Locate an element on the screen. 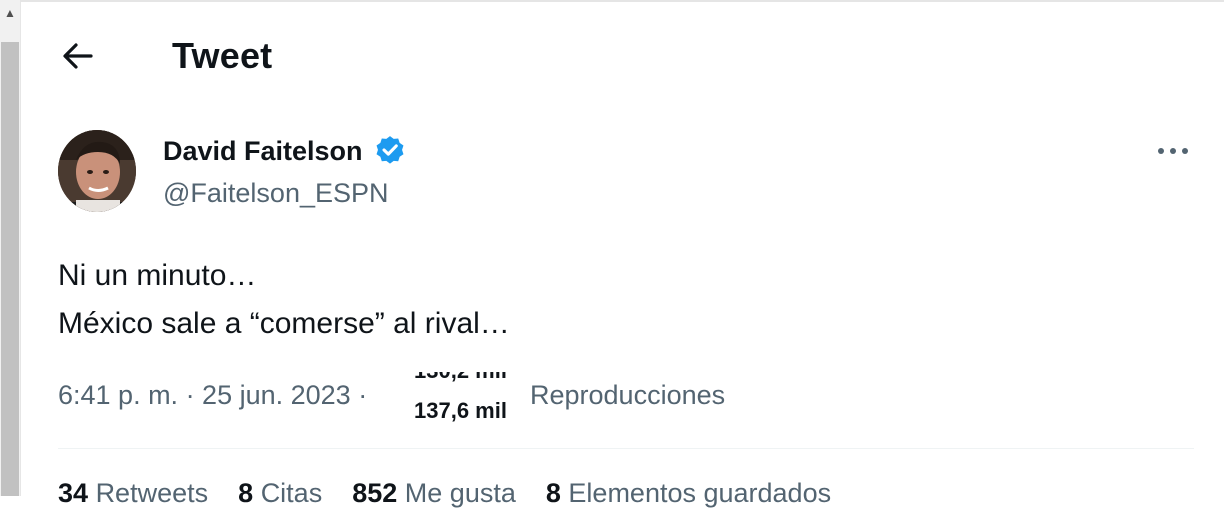  back-button is located at coordinates (78, 56).